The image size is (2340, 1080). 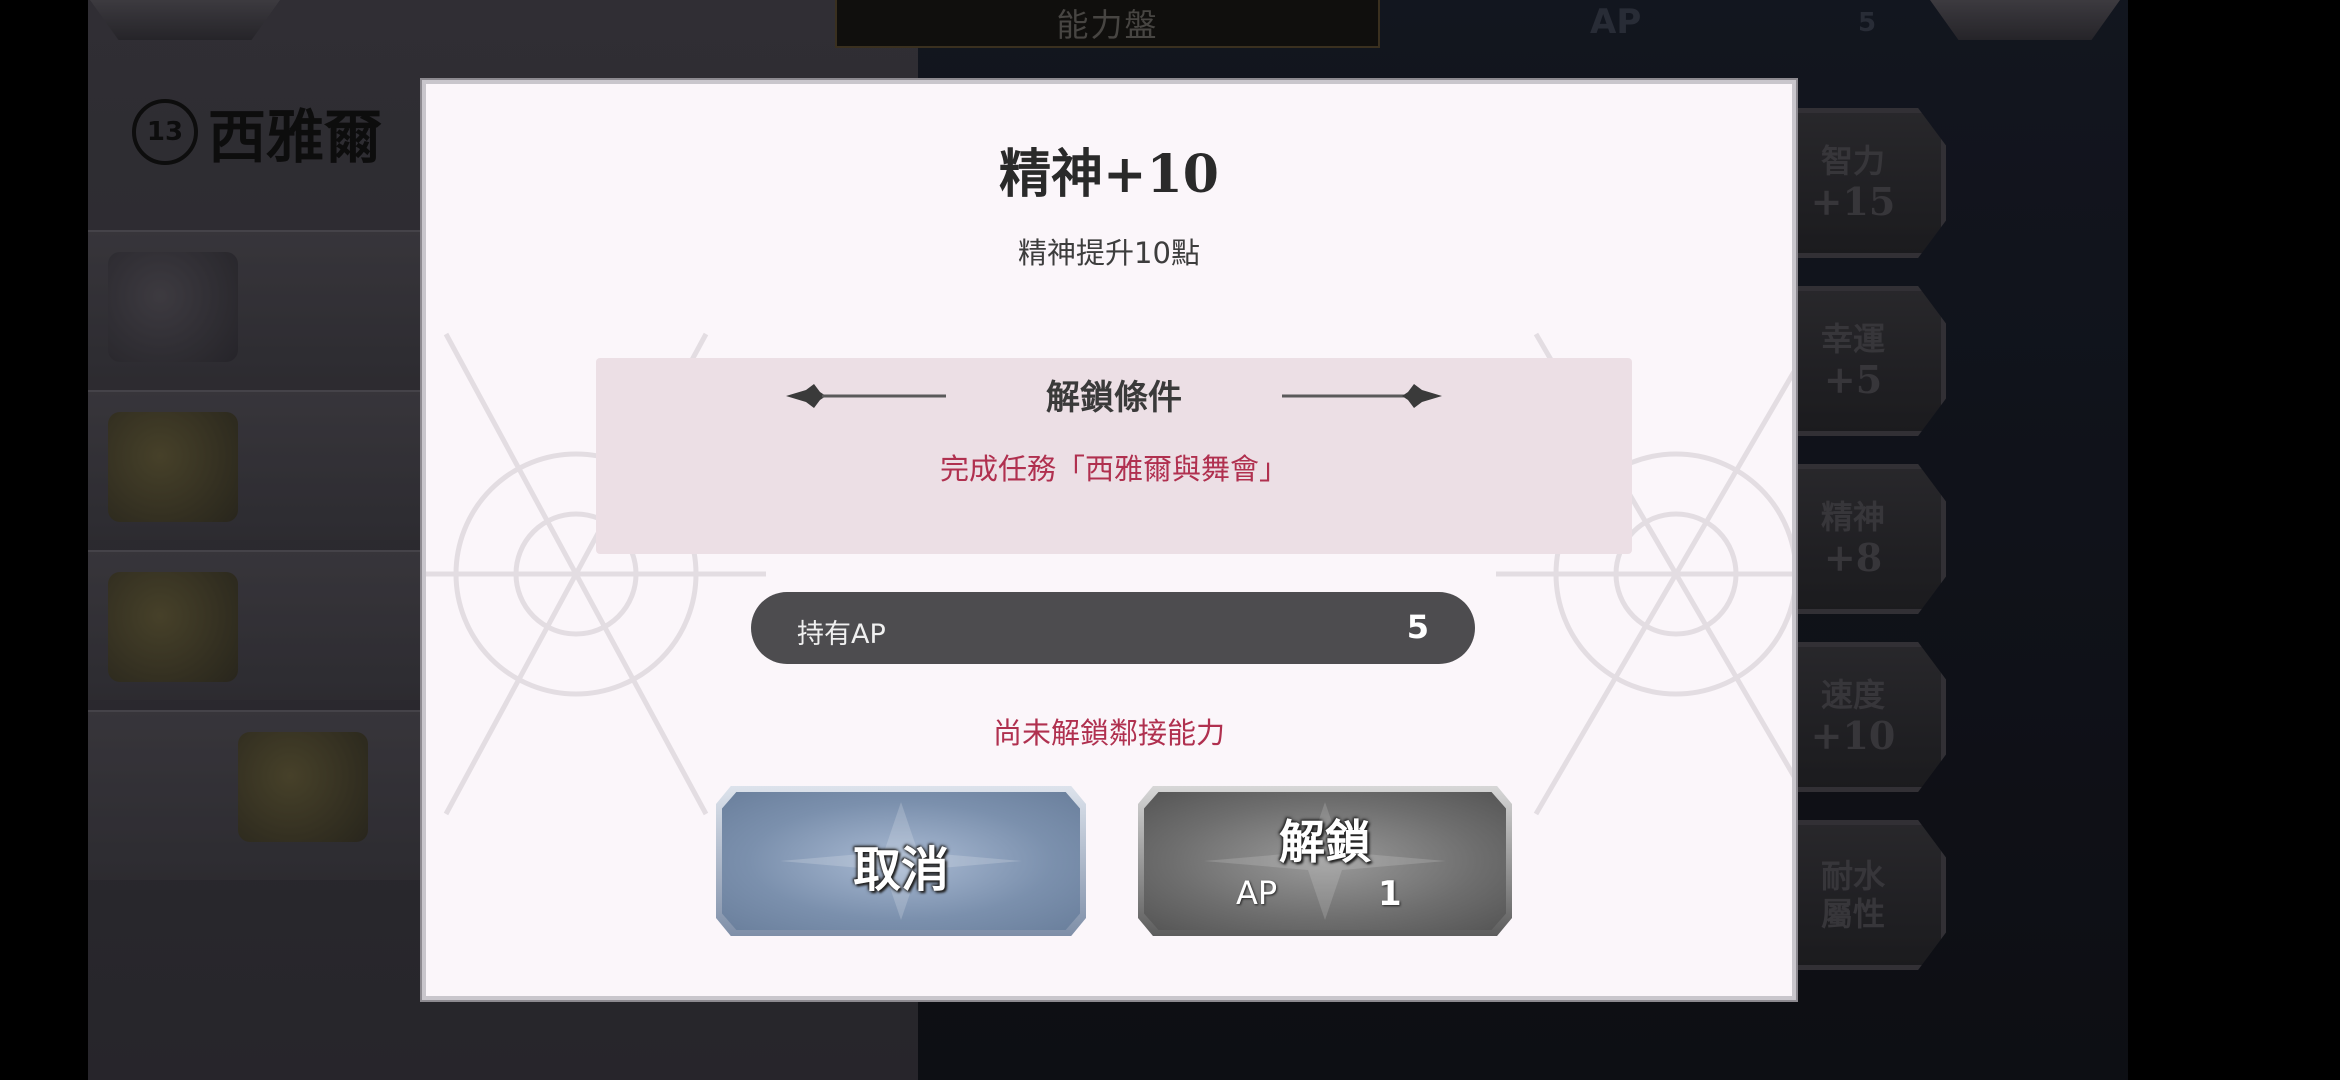 What do you see at coordinates (1867, 23) in the screenshot?
I see `top-ap-value: 5` at bounding box center [1867, 23].